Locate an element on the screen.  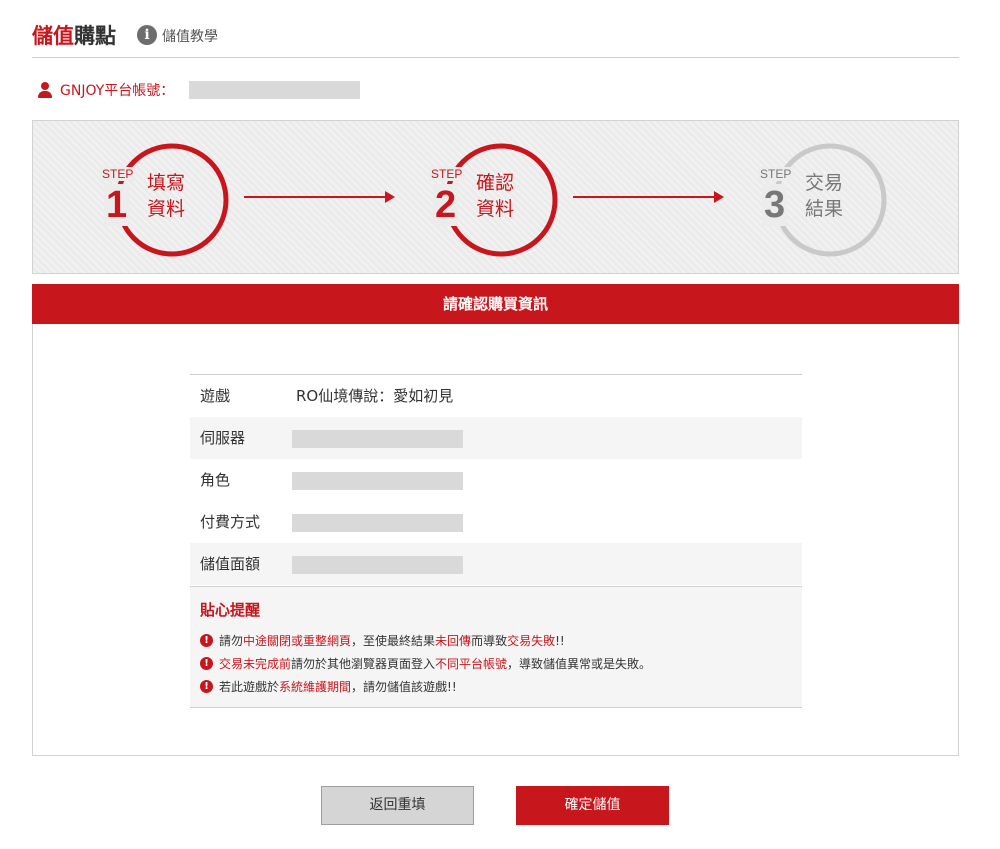
user-icon is located at coordinates (45, 90).